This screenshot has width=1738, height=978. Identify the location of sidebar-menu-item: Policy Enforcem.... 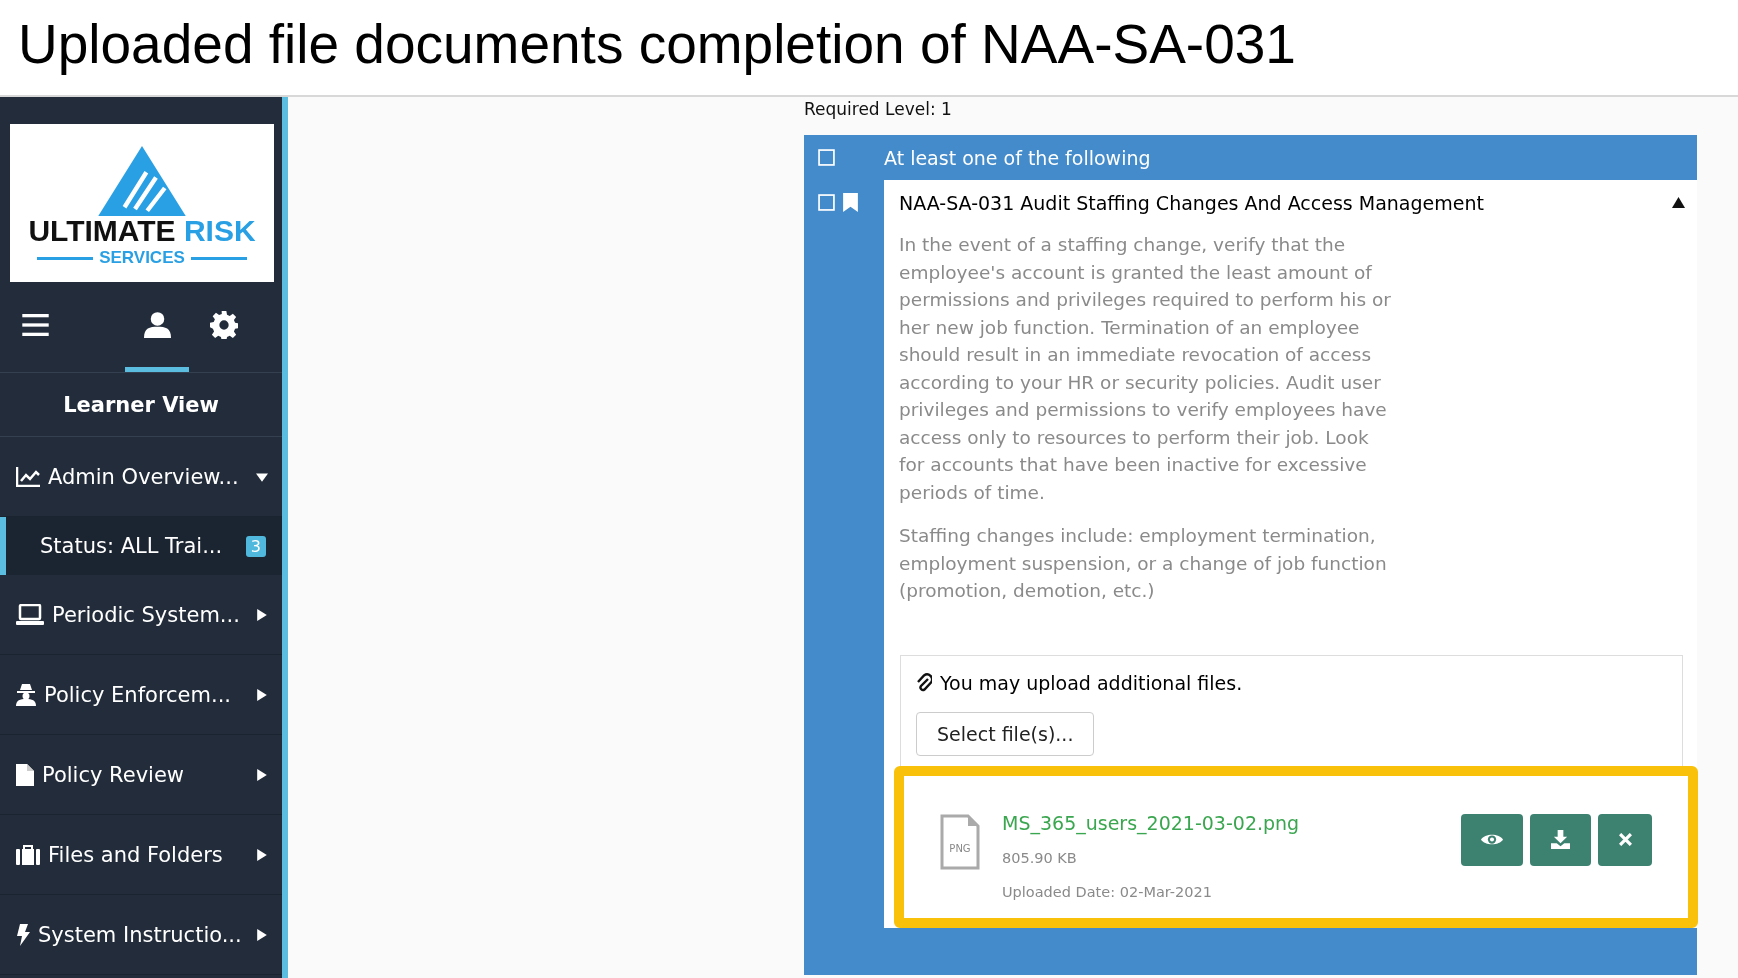
(141, 695).